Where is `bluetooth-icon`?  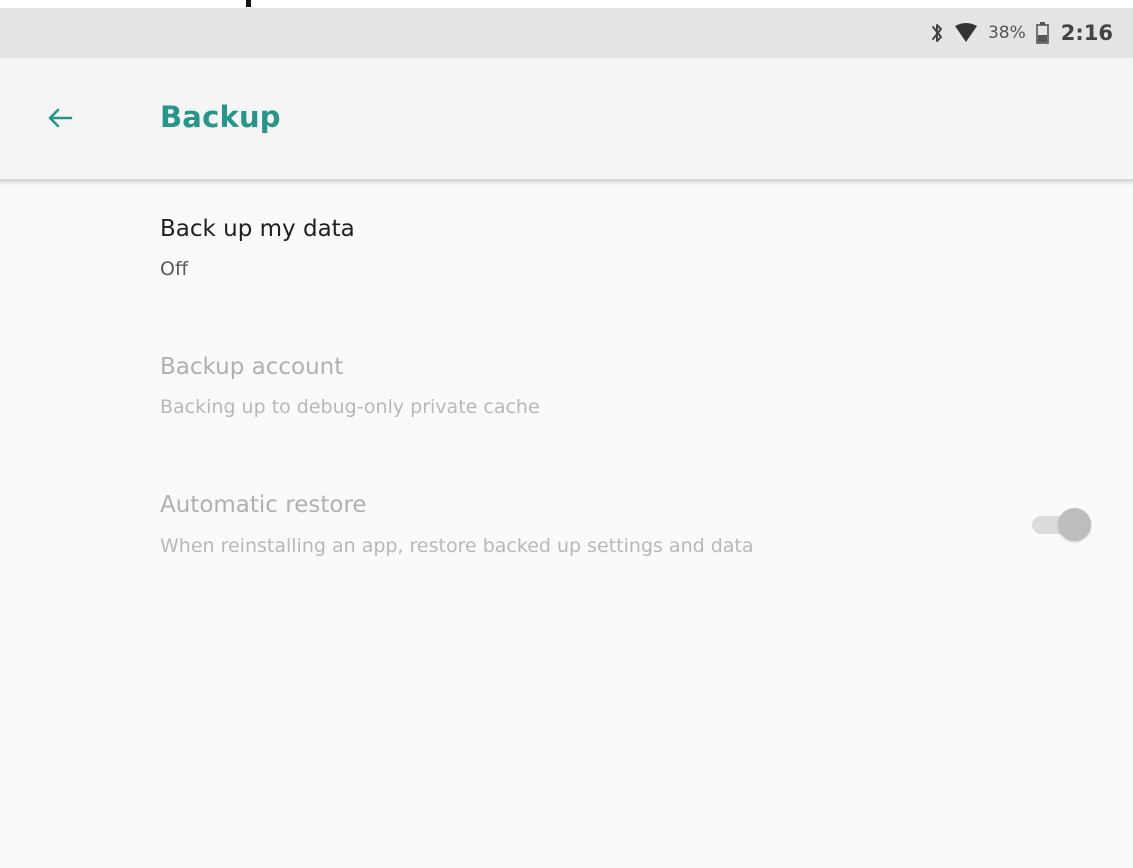 bluetooth-icon is located at coordinates (937, 33).